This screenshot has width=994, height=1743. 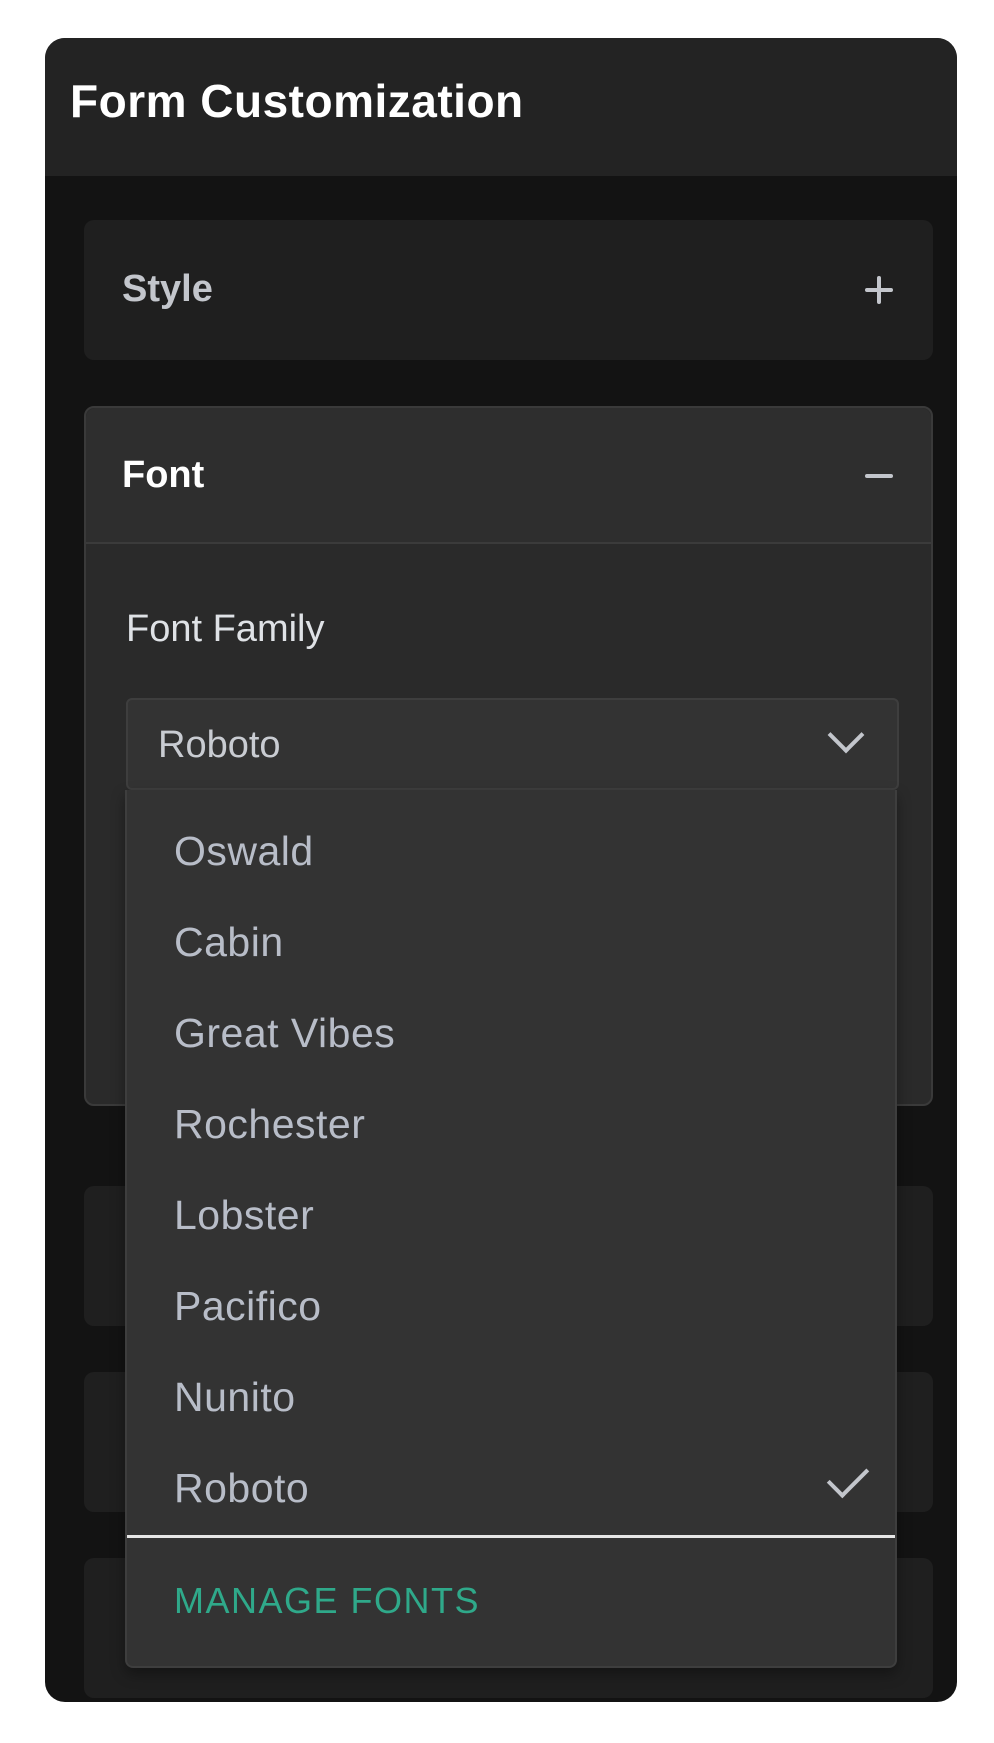 What do you see at coordinates (508, 476) in the screenshot?
I see `font-section-header: Font` at bounding box center [508, 476].